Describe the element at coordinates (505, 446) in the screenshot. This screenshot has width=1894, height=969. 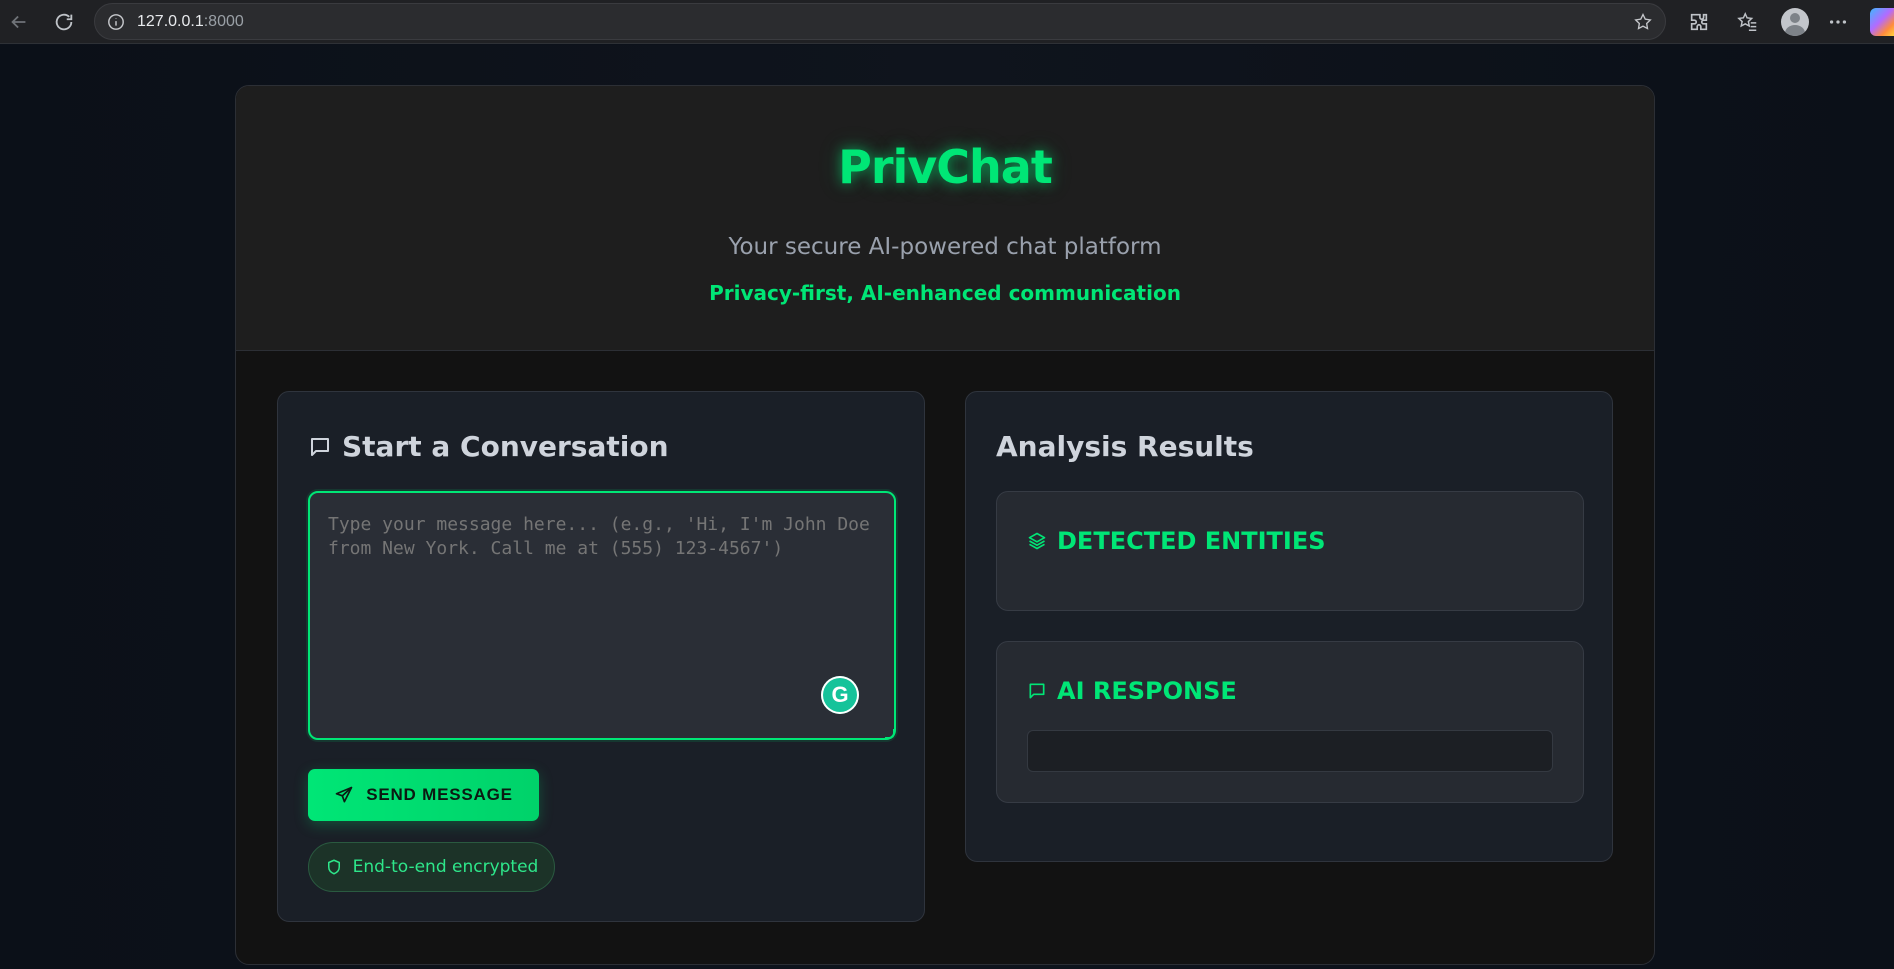
I see `compose-title-text: Start a Conversation` at that location.